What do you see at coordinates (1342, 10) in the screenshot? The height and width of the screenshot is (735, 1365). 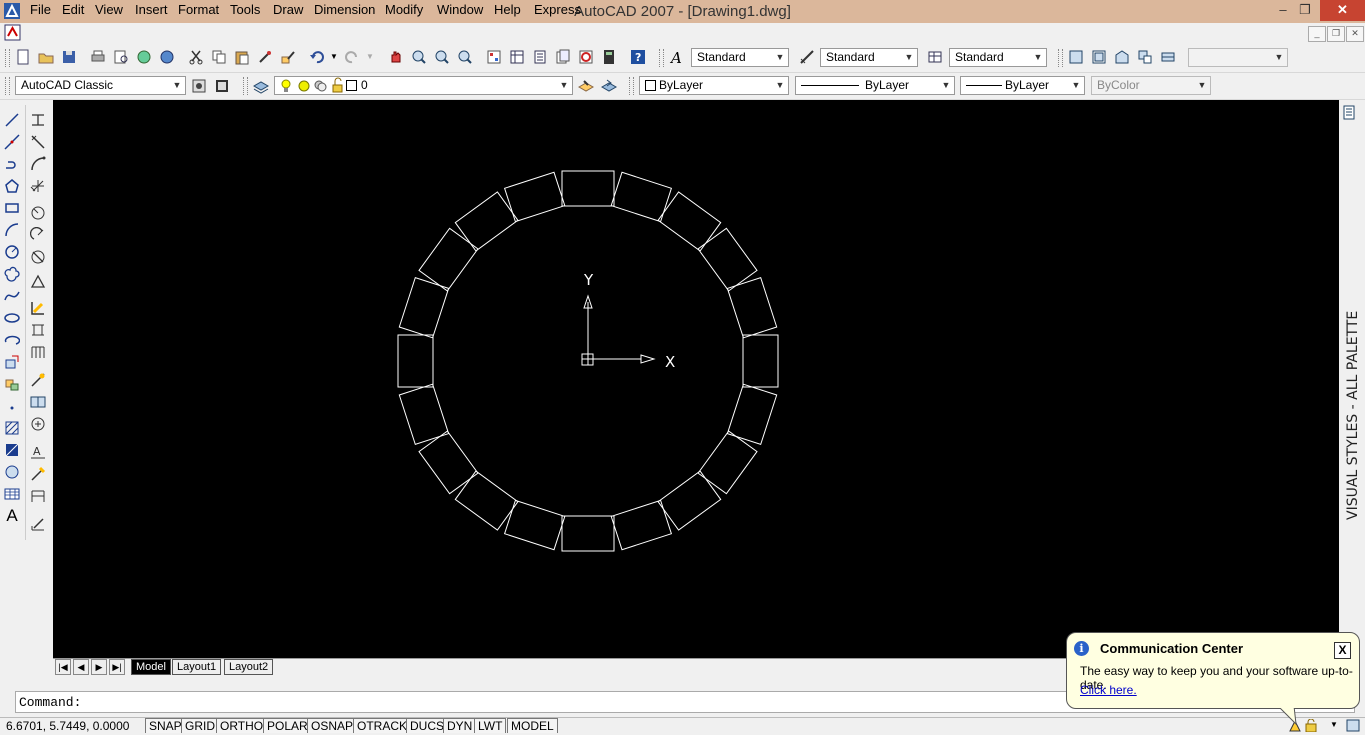 I see `close-button: ✕` at bounding box center [1342, 10].